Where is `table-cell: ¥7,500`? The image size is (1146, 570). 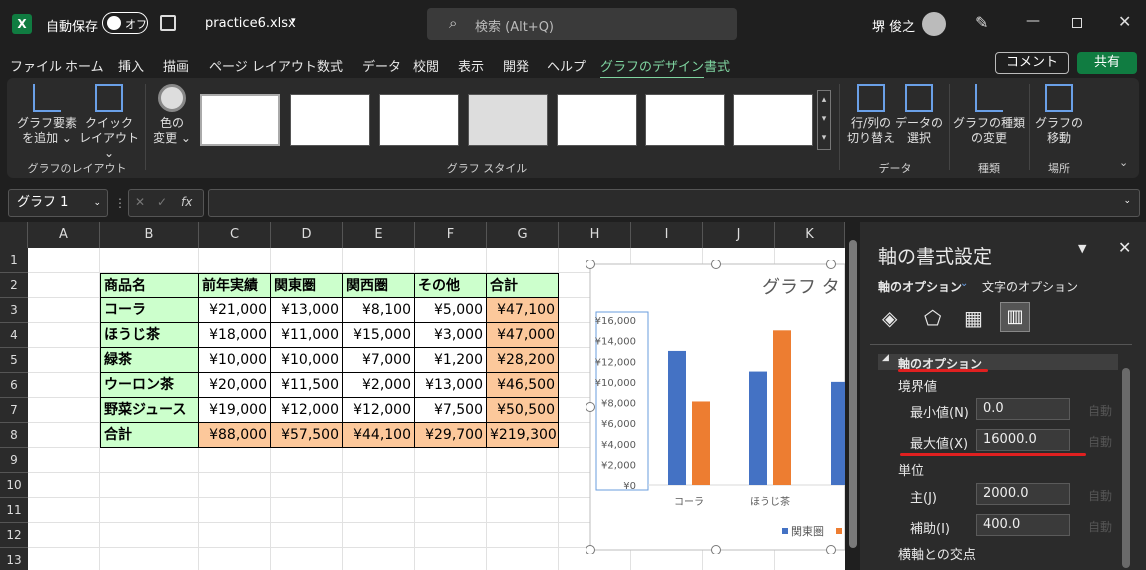 table-cell: ¥7,500 is located at coordinates (451, 410).